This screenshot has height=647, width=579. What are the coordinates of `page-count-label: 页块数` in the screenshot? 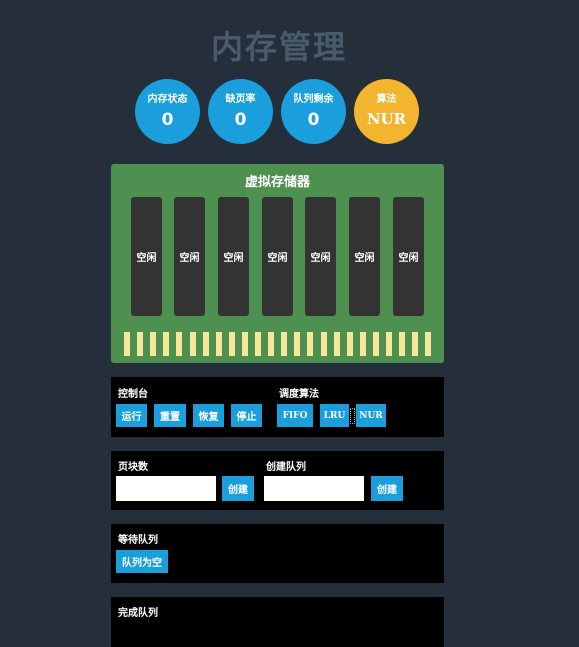 It's located at (133, 467).